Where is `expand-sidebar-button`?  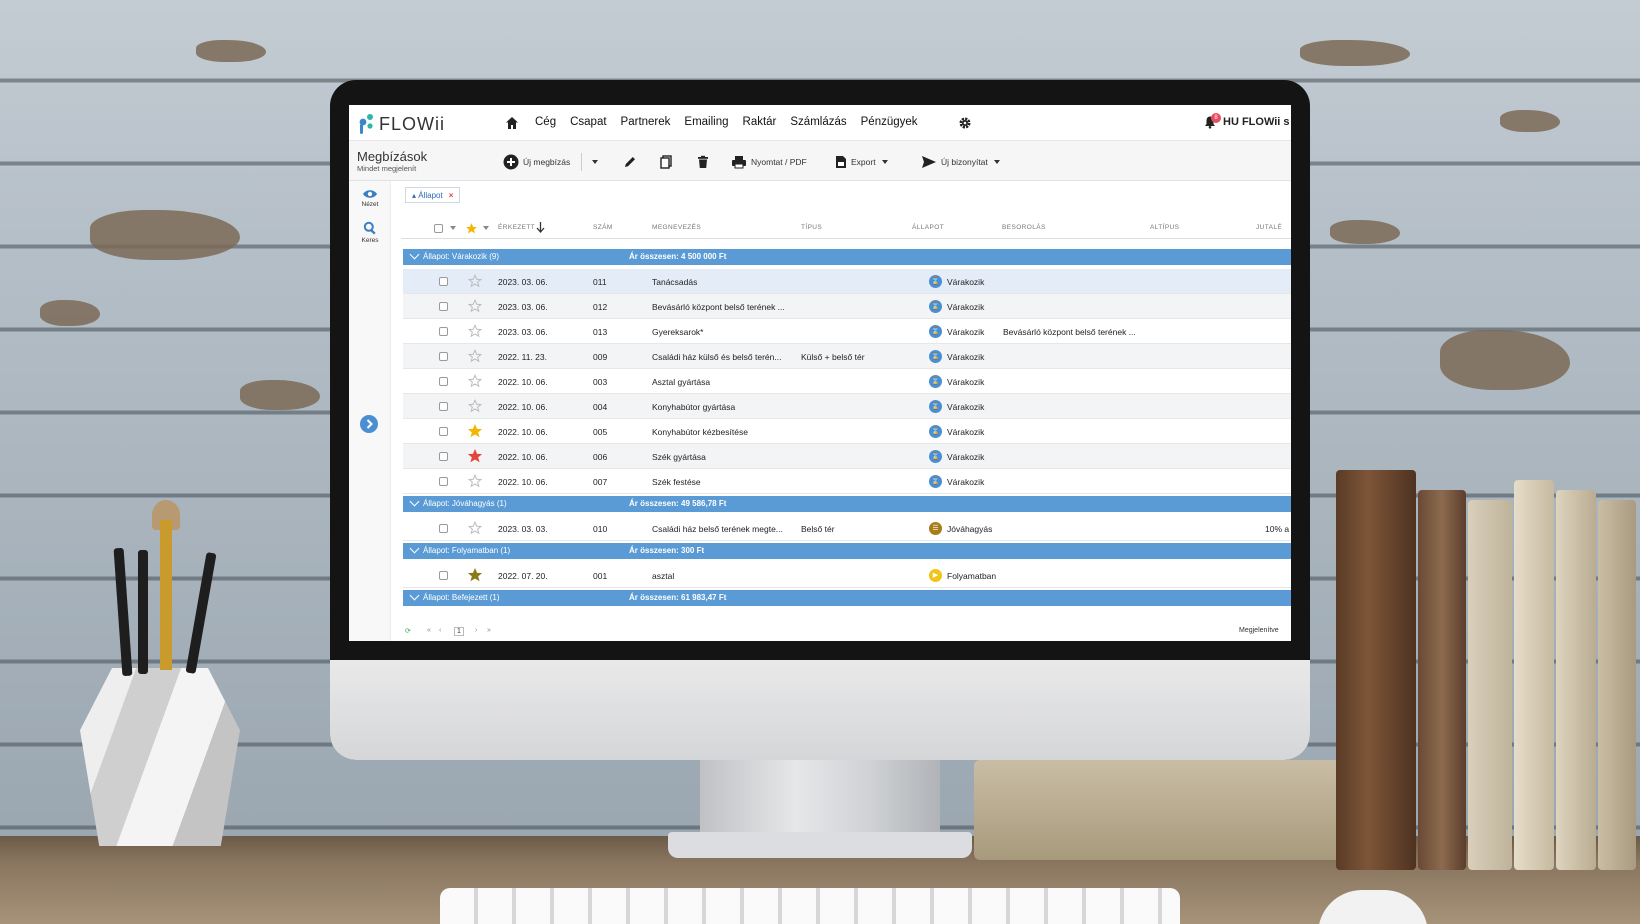 expand-sidebar-button is located at coordinates (369, 424).